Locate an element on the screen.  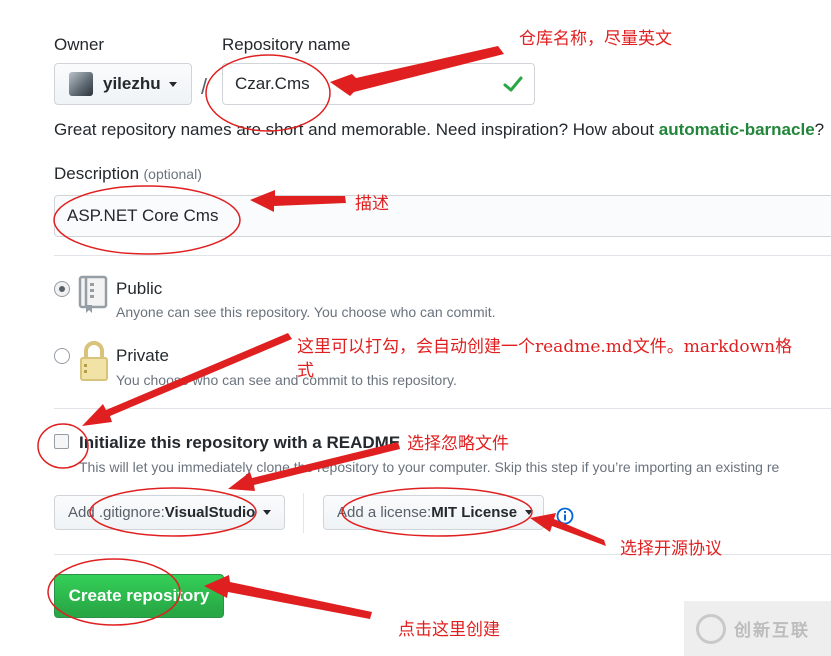
annotation-description: 描述 is located at coordinates (372, 204).